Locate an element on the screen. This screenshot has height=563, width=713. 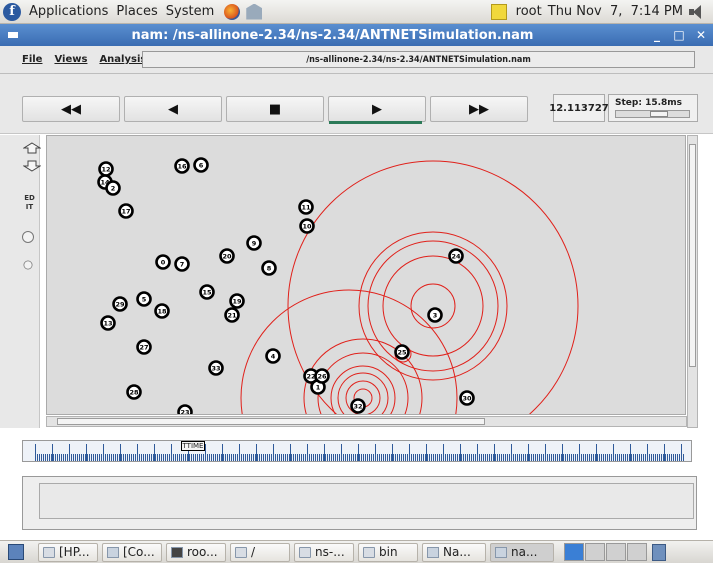
node-24: 24 is located at coordinates (456, 256).